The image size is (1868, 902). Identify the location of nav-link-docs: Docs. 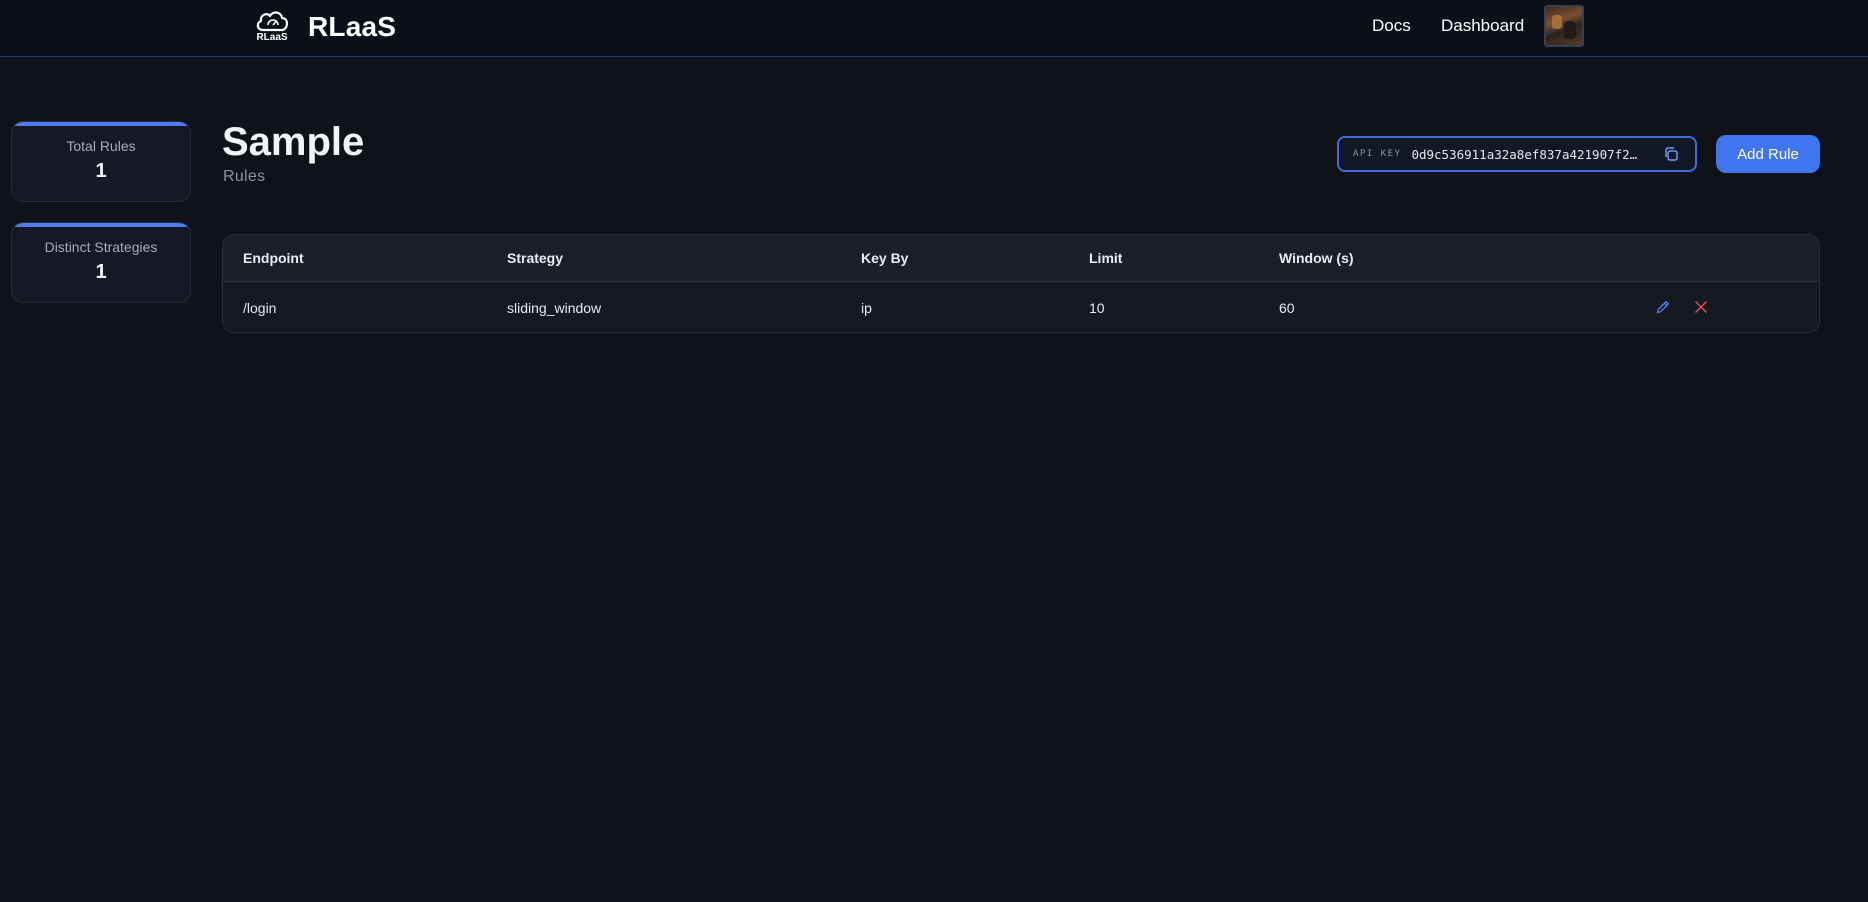
(1391, 26).